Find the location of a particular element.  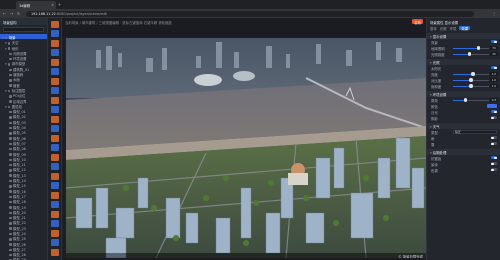

properties-tab: 效果 is located at coordinates (465, 28).